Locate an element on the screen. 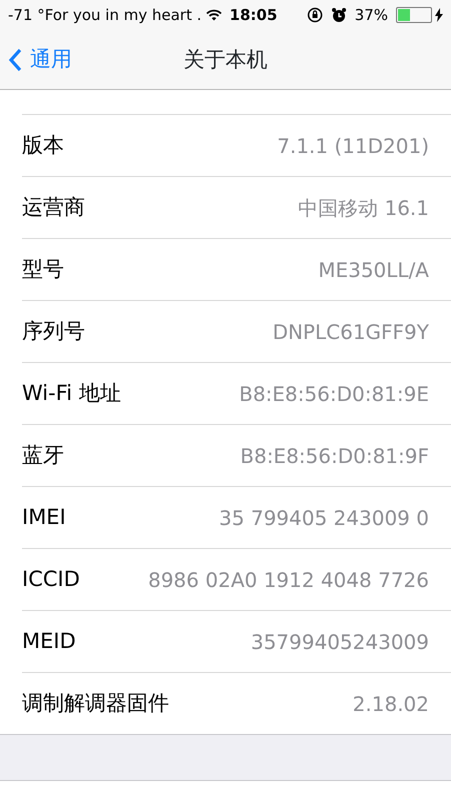 This screenshot has width=451, height=800. row-label: 蓝牙 is located at coordinates (43, 455).